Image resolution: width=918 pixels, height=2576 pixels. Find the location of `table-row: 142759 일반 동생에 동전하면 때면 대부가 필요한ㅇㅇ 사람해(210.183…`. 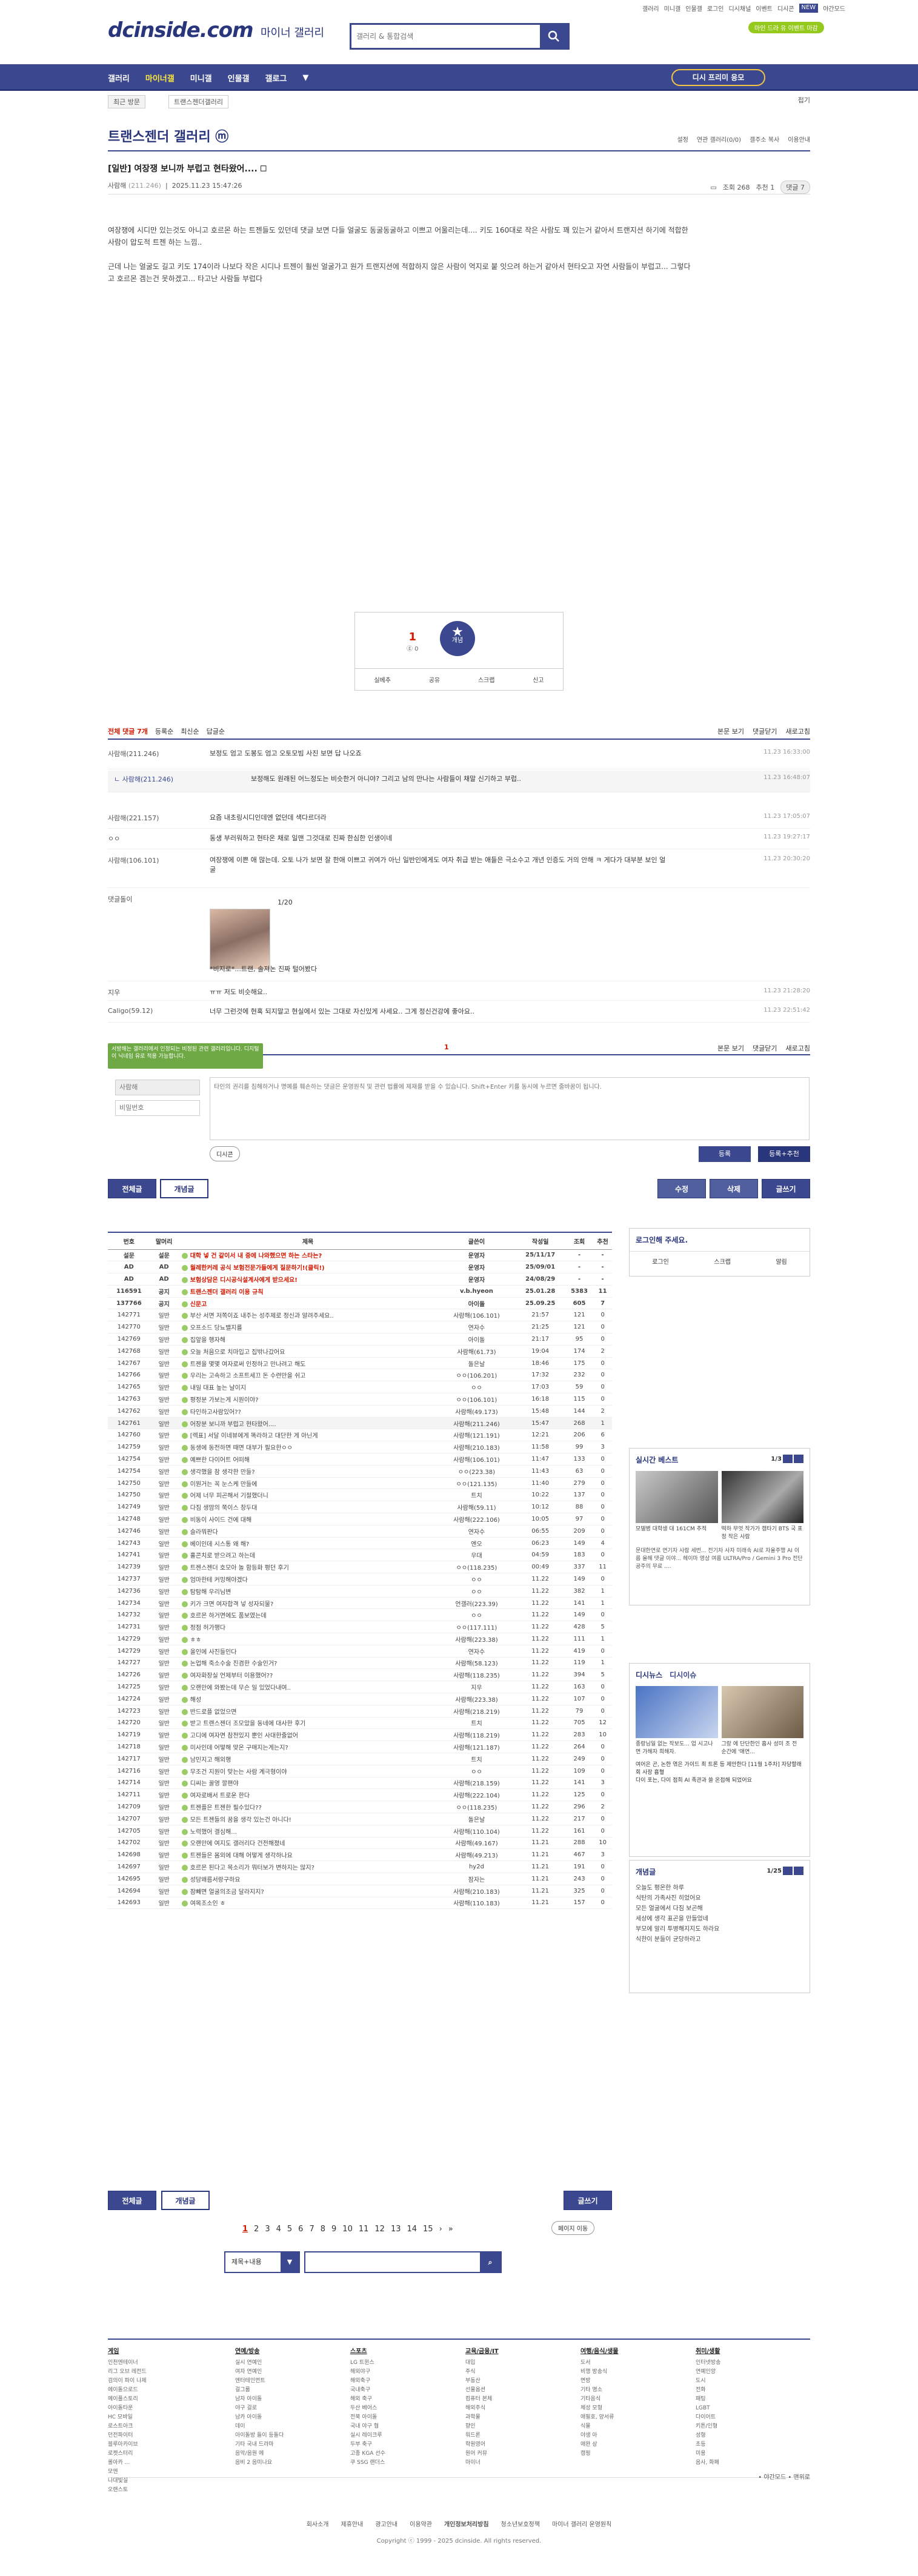

table-row: 142759 일반 동생에 동전하면 때면 대부가 필요한ㅇㅇ 사람해(210.183… is located at coordinates (360, 1447).